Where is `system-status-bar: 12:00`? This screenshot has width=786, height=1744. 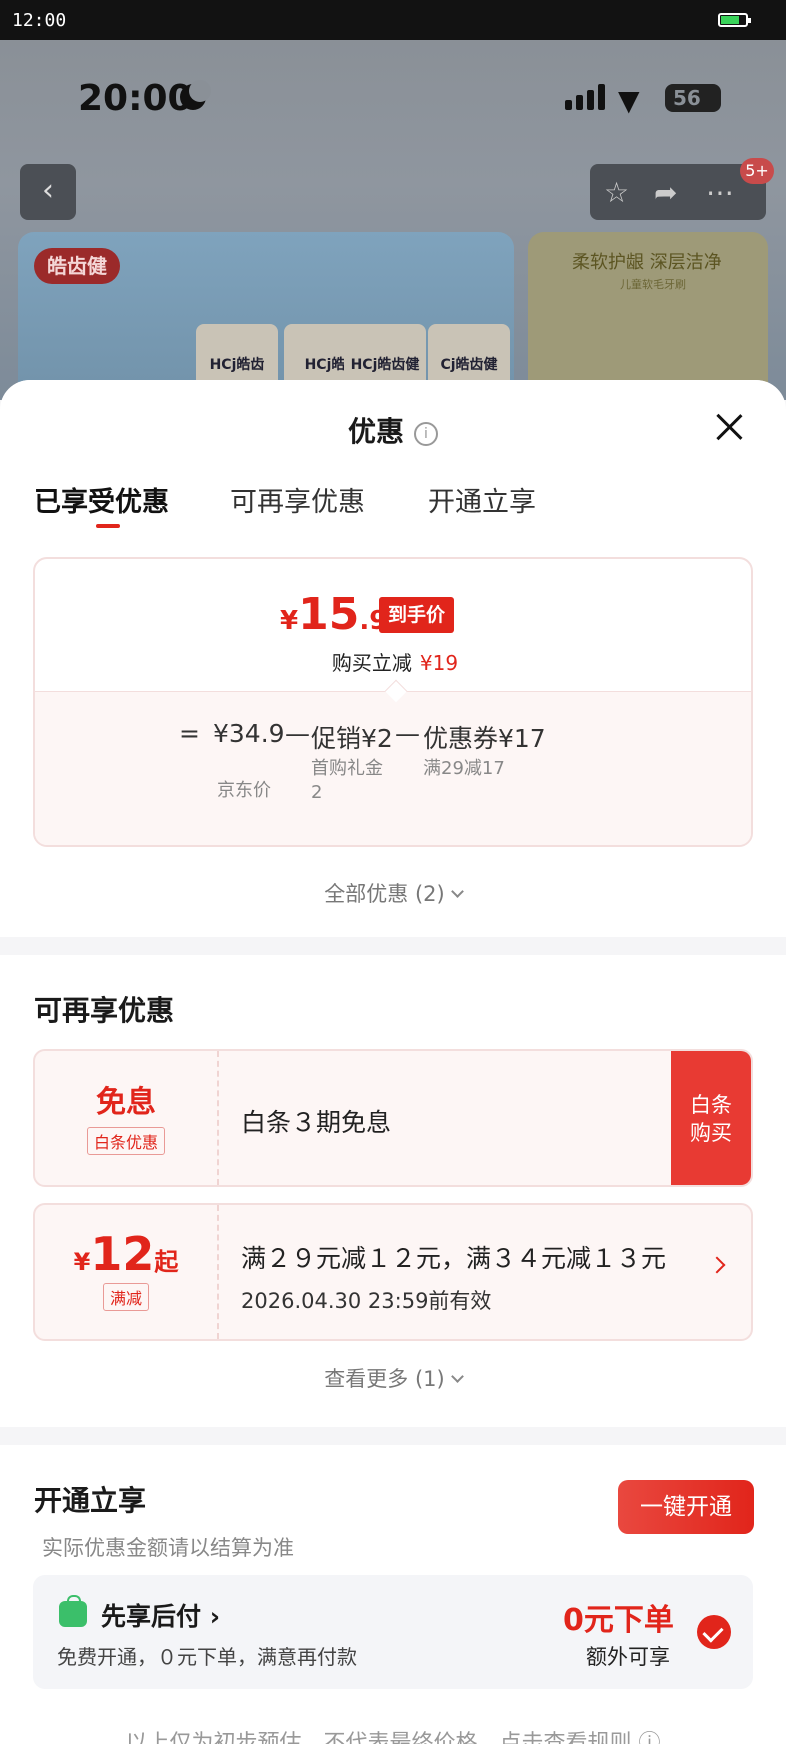 system-status-bar: 12:00 is located at coordinates (393, 20).